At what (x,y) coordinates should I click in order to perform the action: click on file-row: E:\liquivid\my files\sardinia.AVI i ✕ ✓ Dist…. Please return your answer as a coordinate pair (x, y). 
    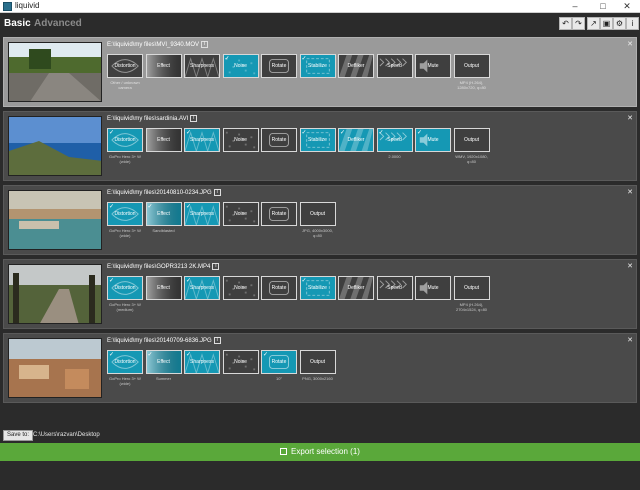
    Looking at the image, I should click on (320, 146).